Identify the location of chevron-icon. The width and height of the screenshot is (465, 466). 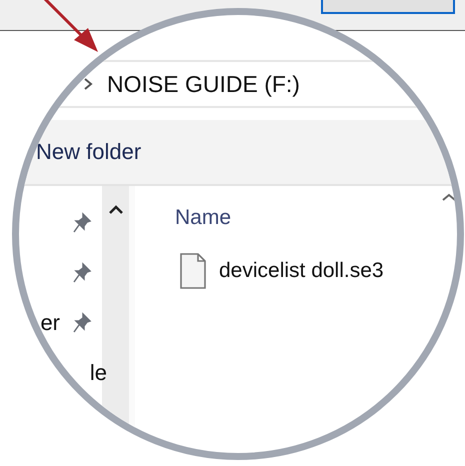
(88, 84).